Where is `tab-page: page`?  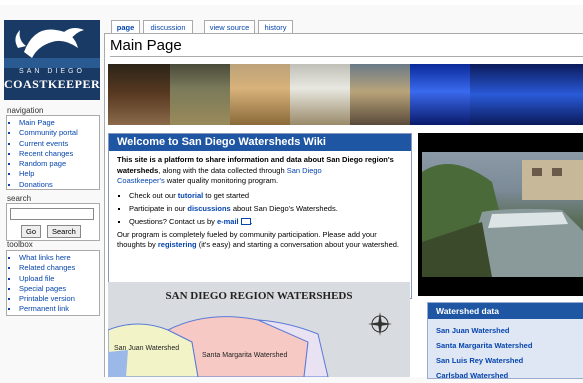 tab-page: page is located at coordinates (125, 27).